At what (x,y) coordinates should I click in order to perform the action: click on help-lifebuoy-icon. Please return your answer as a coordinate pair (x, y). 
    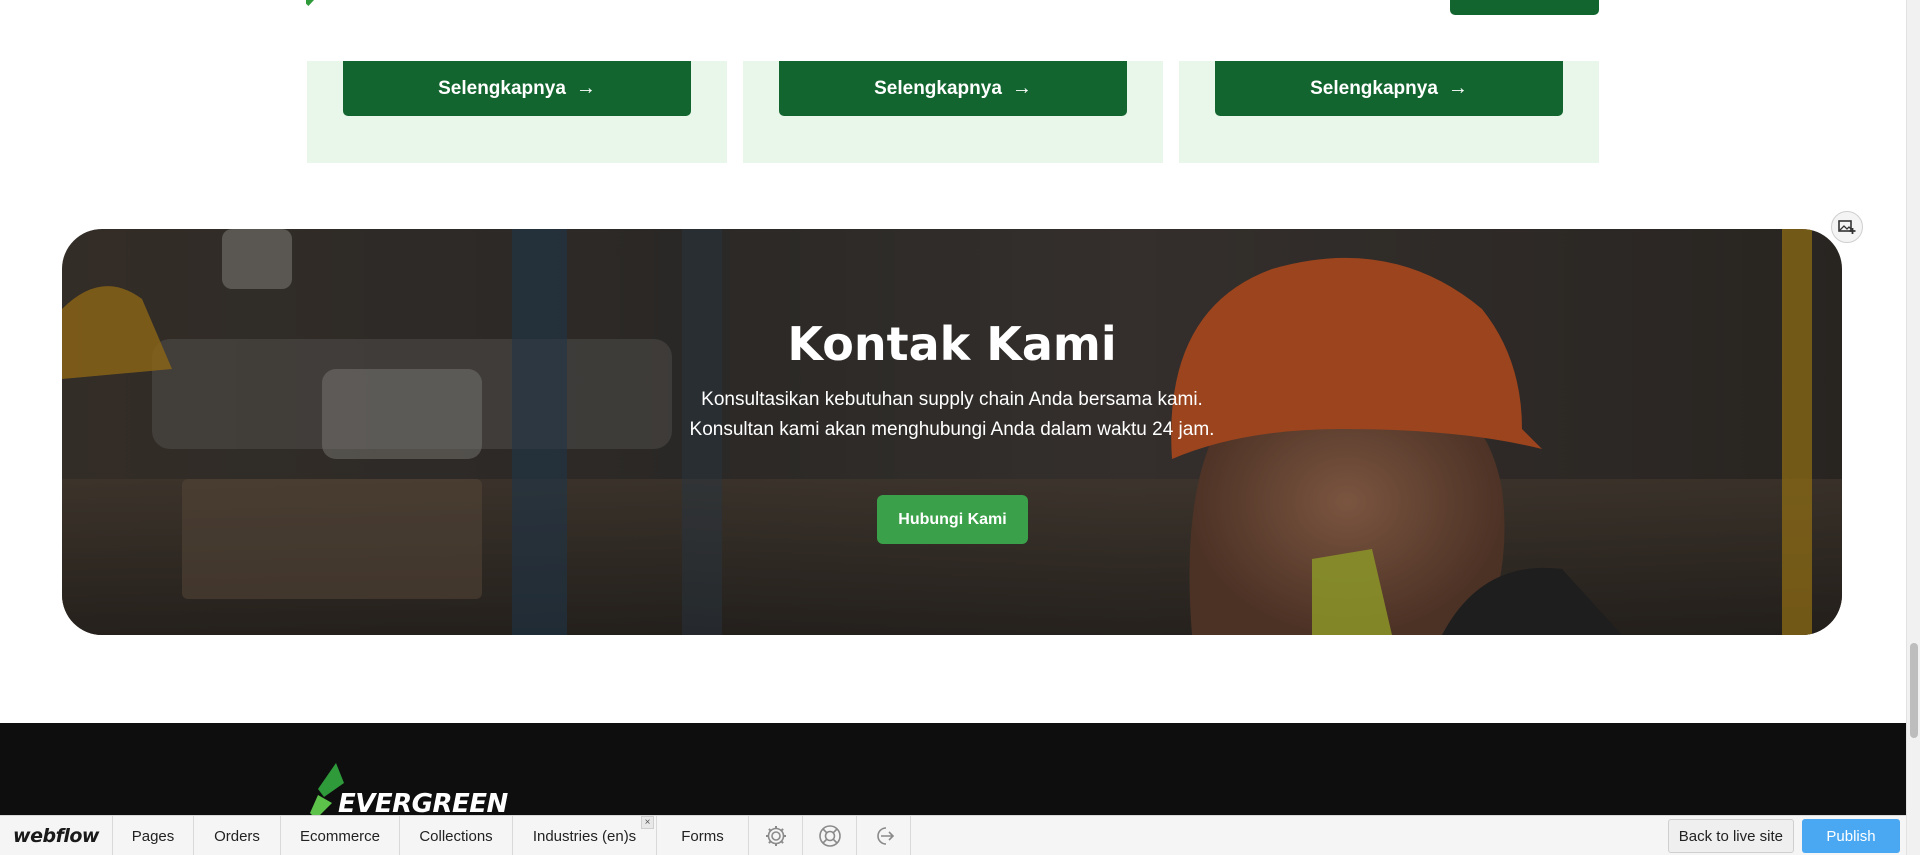
    Looking at the image, I should click on (829, 836).